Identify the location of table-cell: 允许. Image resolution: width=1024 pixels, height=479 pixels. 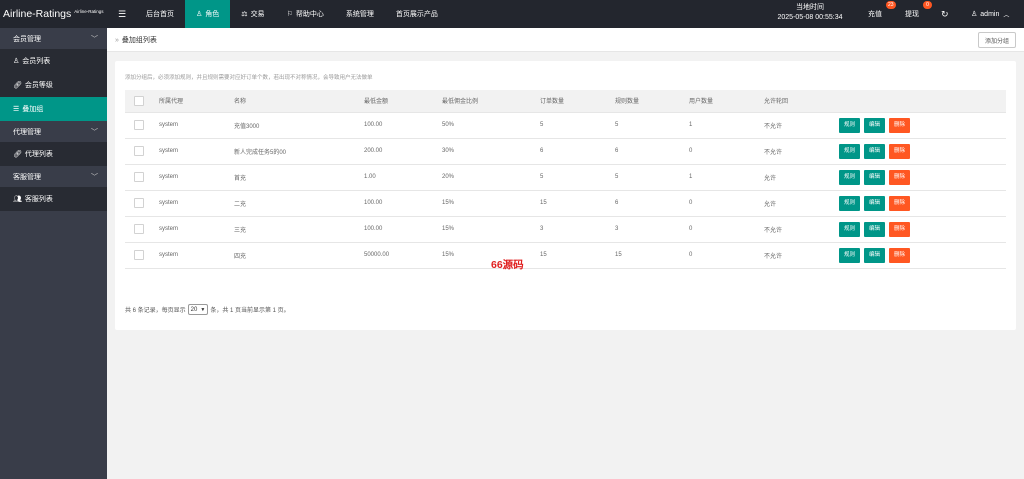
(796, 177).